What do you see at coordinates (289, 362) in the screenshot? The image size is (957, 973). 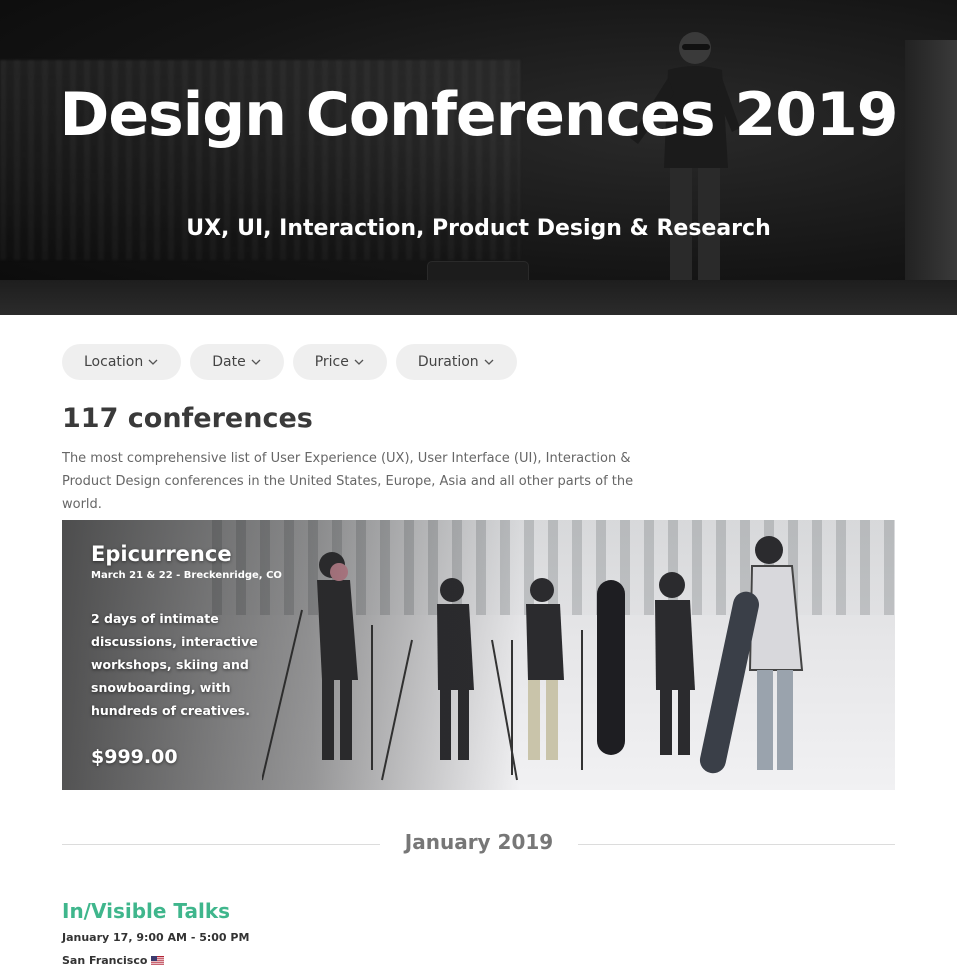 I see `filter-bar: Location Date Price Duration` at bounding box center [289, 362].